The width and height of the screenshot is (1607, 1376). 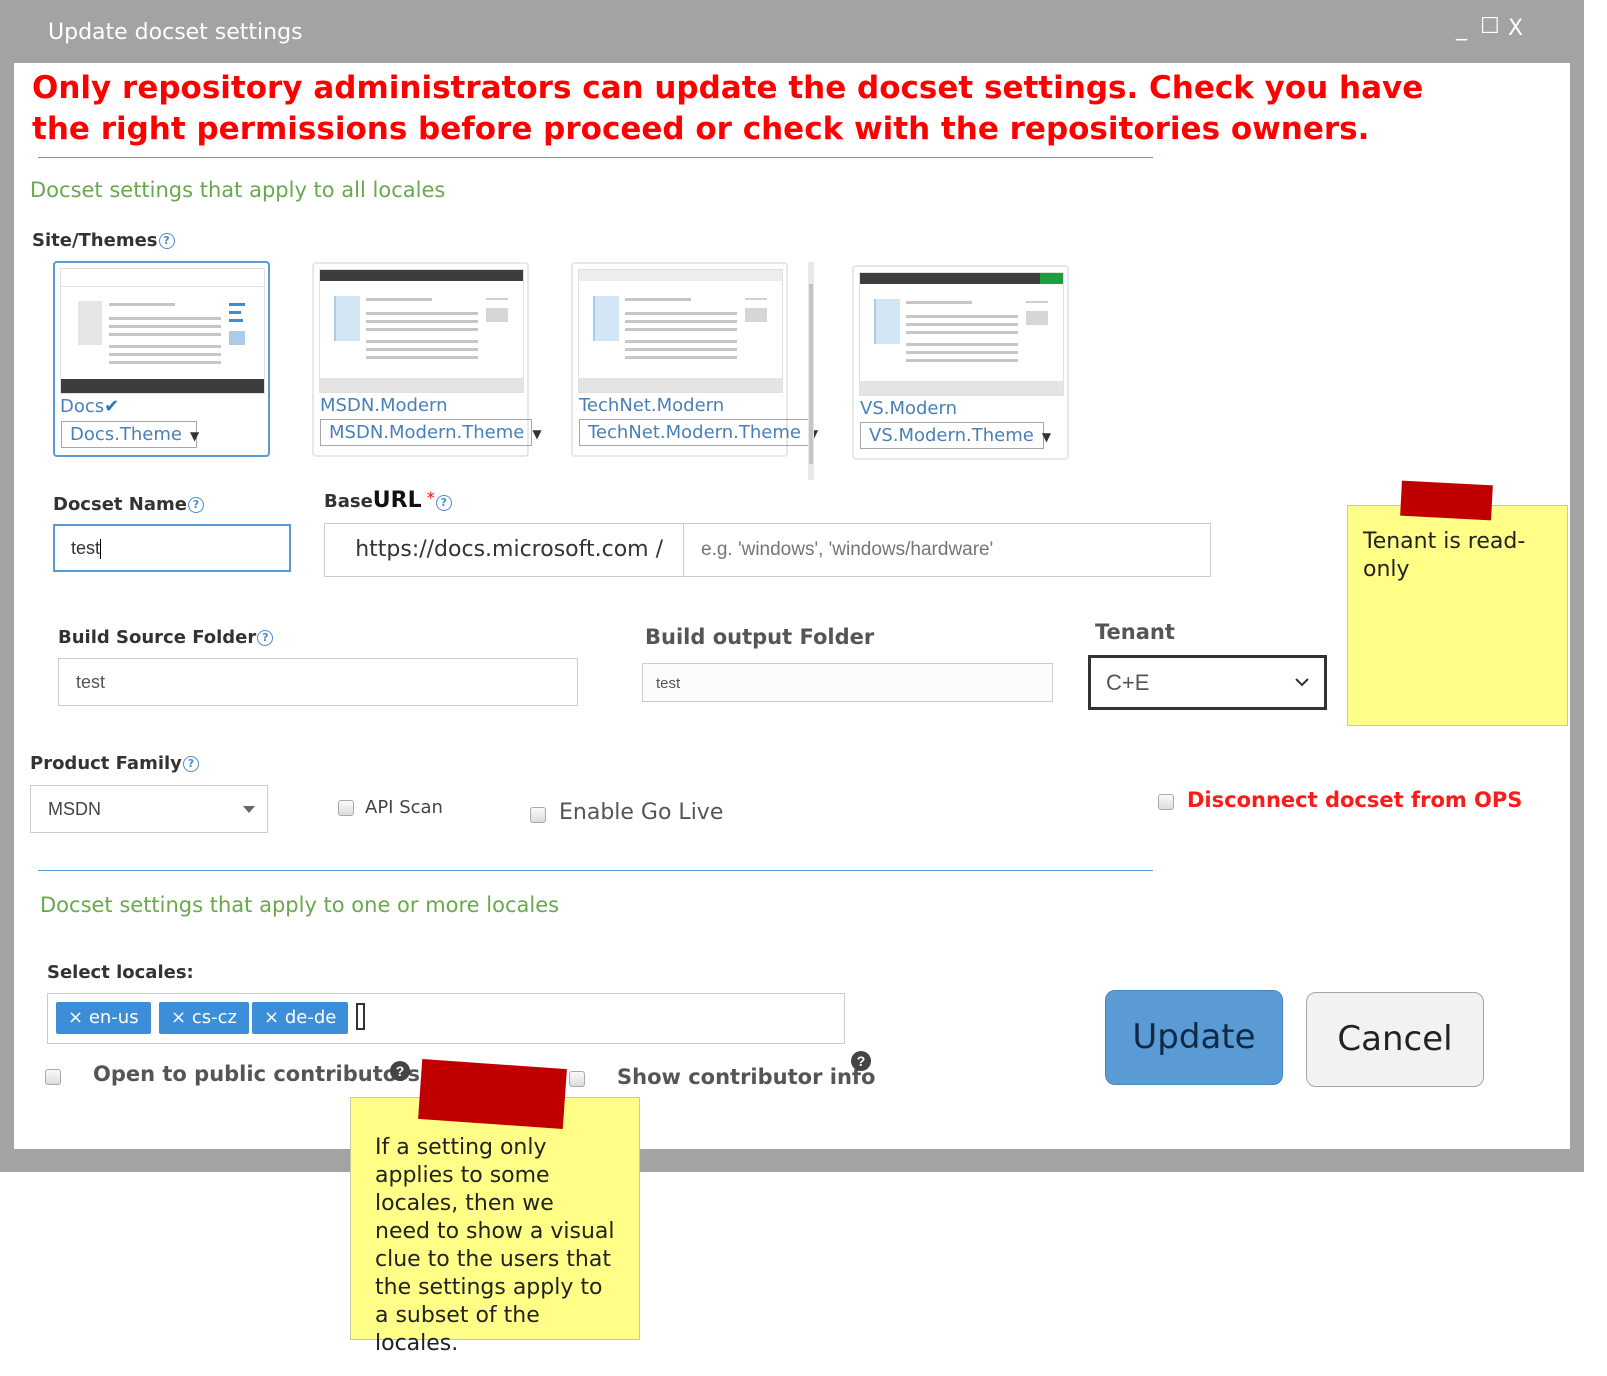 What do you see at coordinates (1166, 802) in the screenshot?
I see `disconnect-checkbox` at bounding box center [1166, 802].